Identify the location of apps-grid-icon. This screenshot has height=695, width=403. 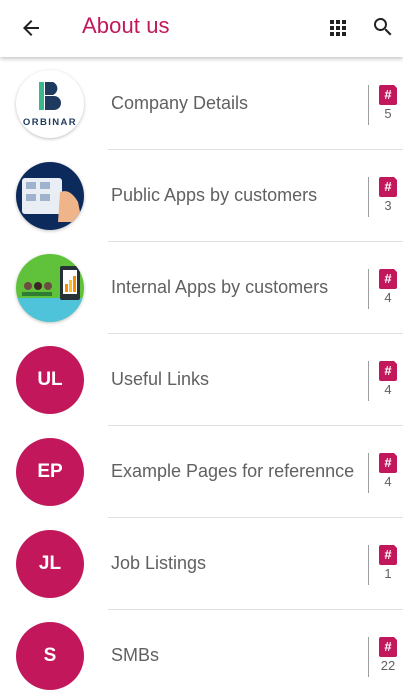
(338, 28).